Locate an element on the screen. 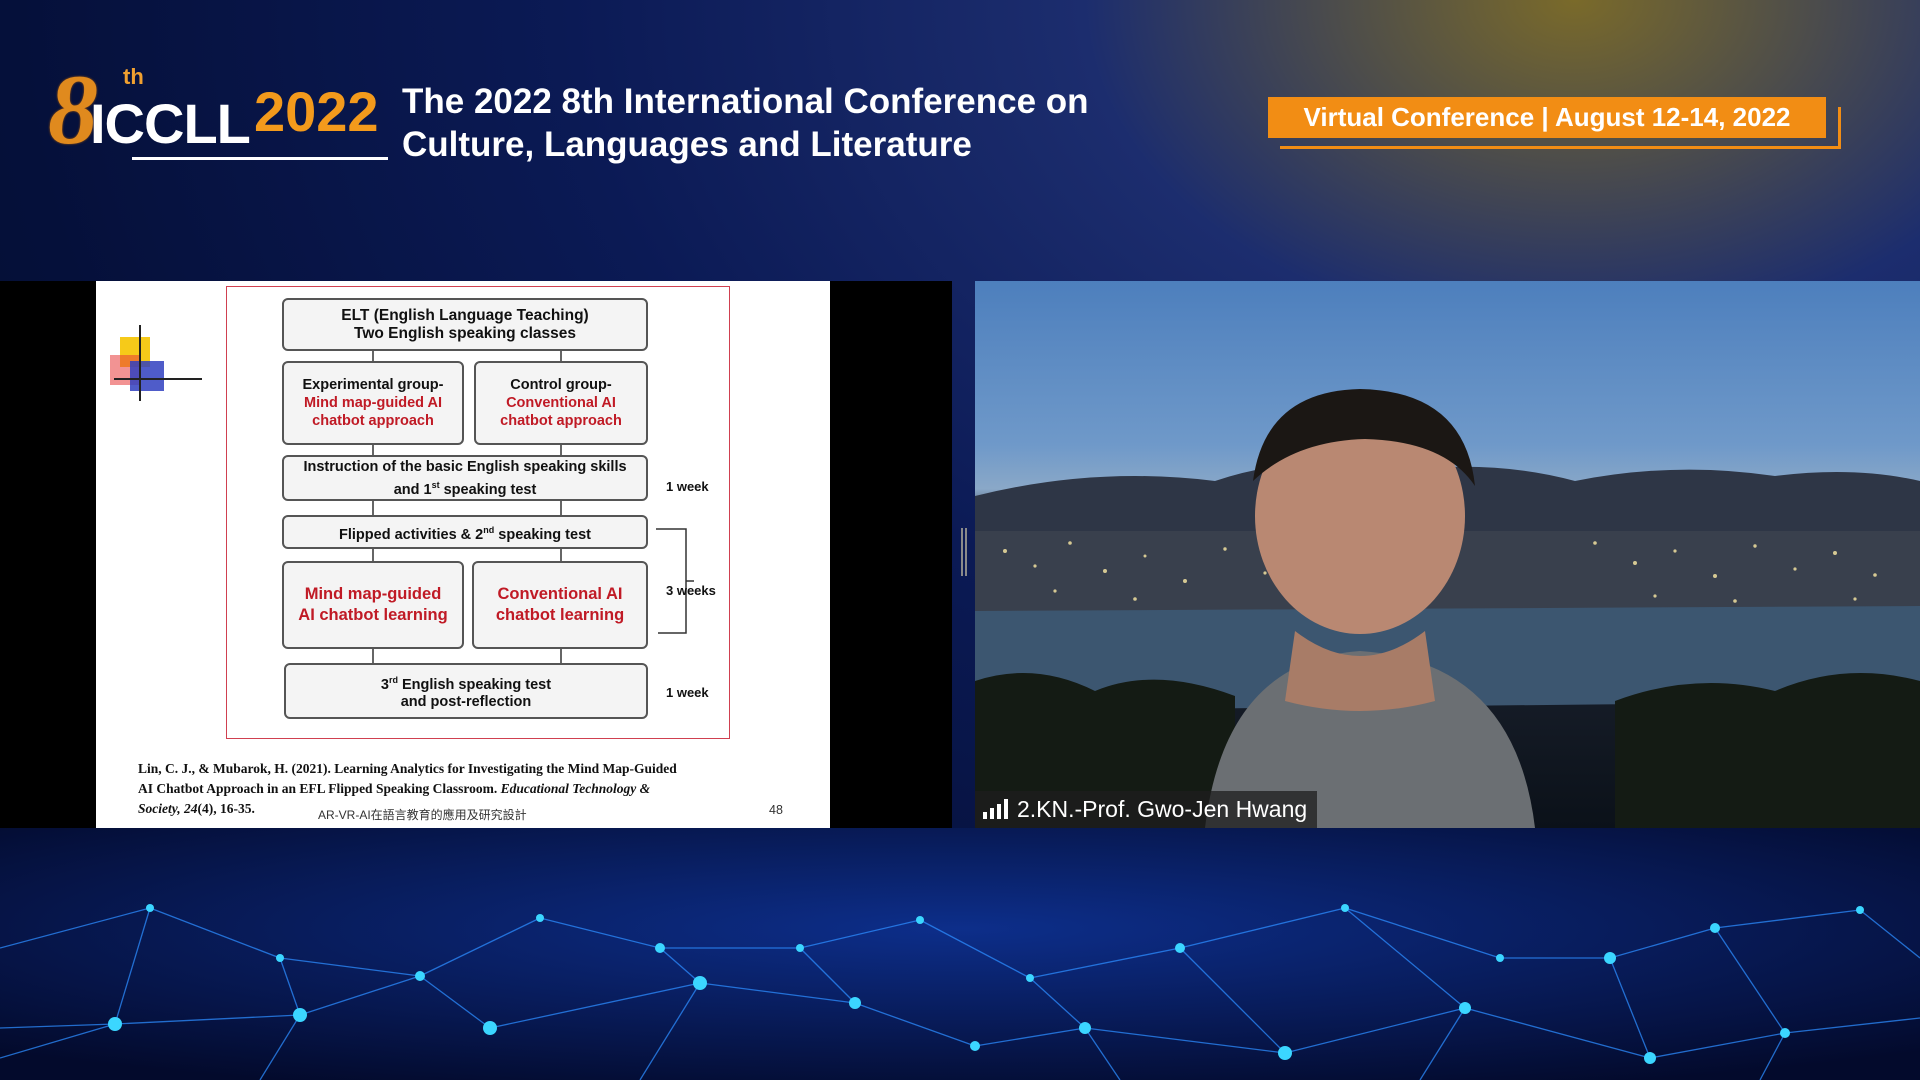  duration-week-final: 1 week is located at coordinates (687, 692).